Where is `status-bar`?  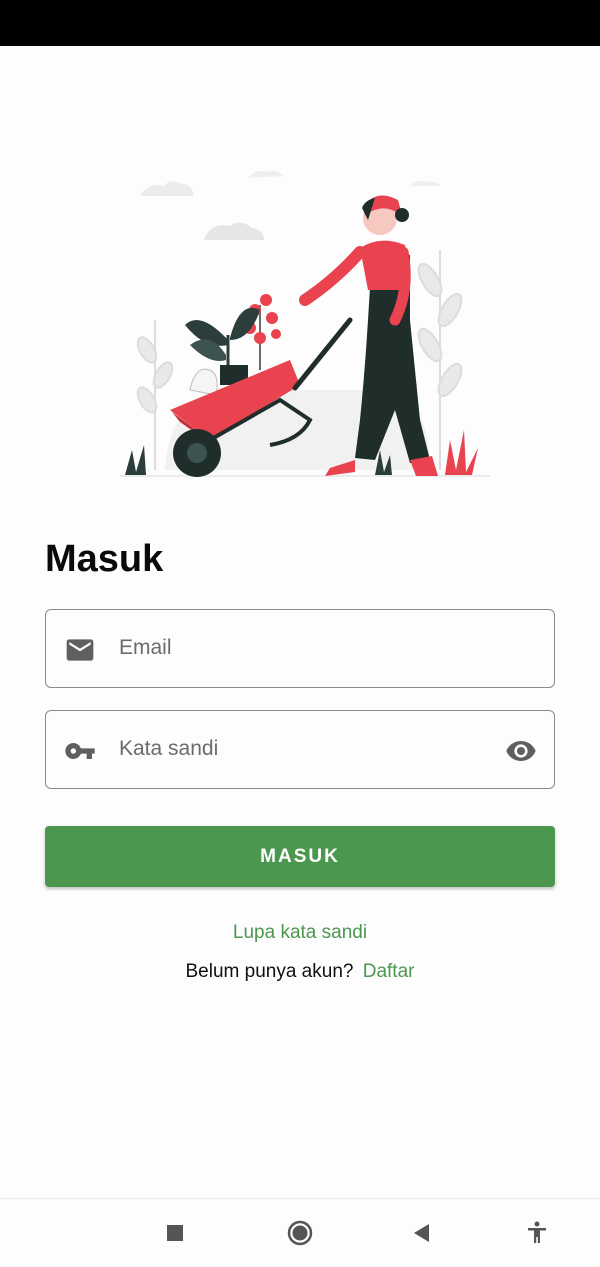 status-bar is located at coordinates (300, 23).